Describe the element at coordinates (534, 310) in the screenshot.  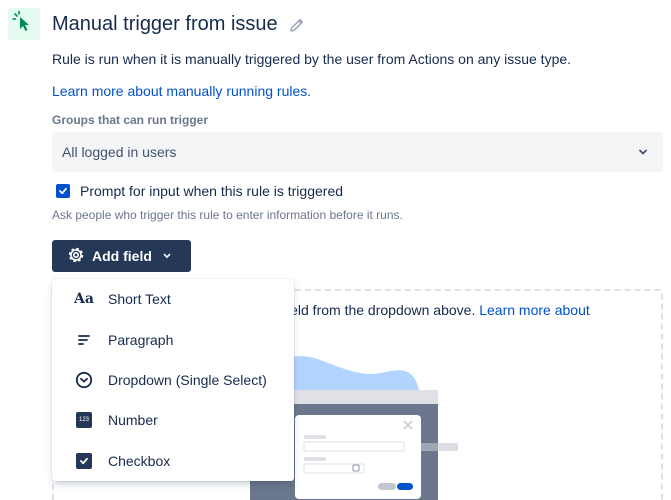
I see `empty-state-link: Learn more about` at that location.